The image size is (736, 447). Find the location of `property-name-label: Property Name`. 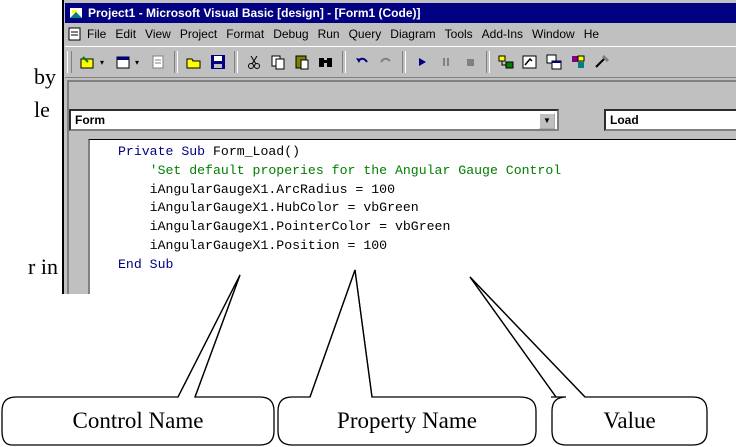

property-name-label: Property Name is located at coordinates (407, 420).